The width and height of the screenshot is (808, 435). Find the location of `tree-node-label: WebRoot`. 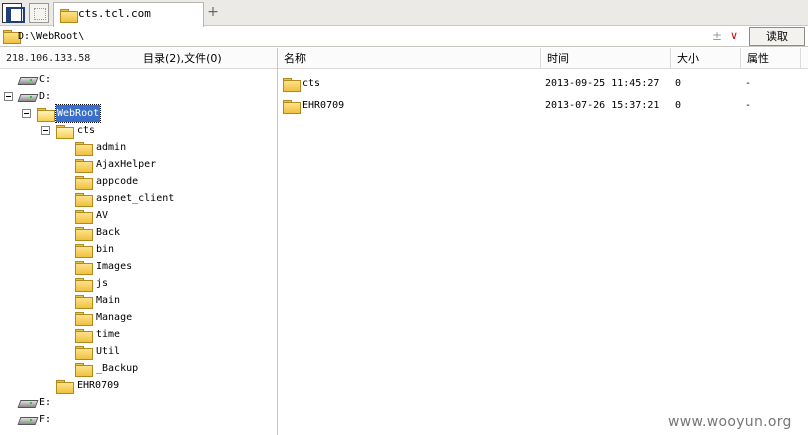

tree-node-label: WebRoot is located at coordinates (78, 113).